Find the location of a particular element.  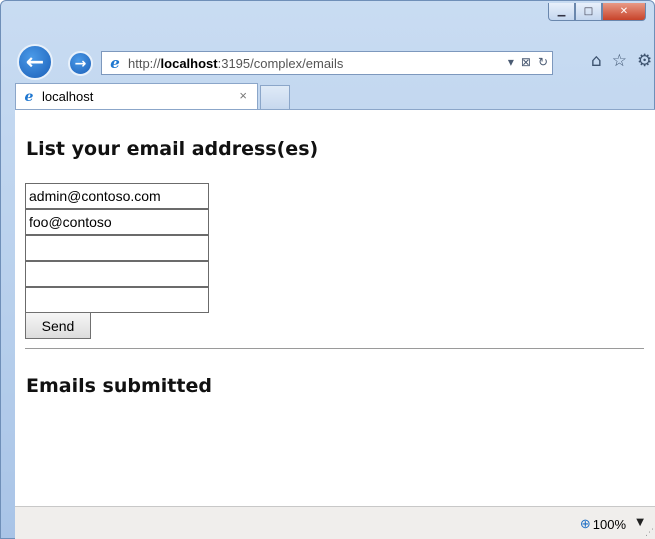

window-caption-buttons: ▁ □ ✕ is located at coordinates (597, 12).